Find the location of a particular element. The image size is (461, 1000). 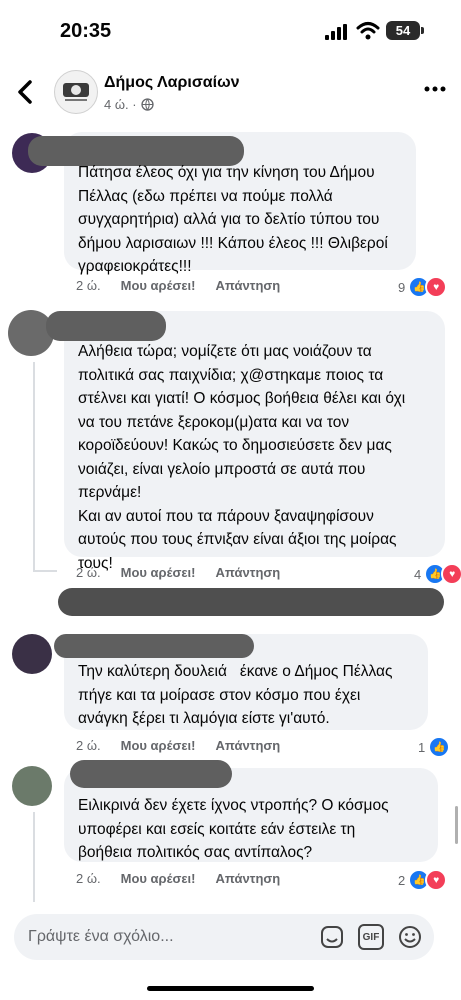

post-meta: 4 ώ. · is located at coordinates (129, 104).